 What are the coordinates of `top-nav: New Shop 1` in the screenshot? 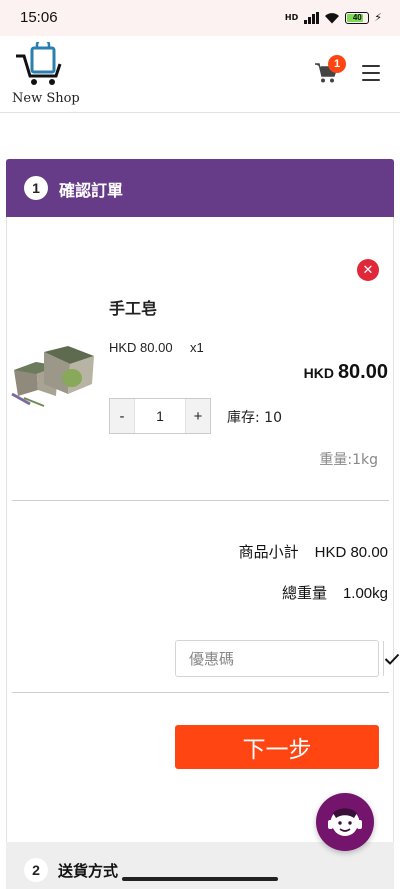 It's located at (200, 74).